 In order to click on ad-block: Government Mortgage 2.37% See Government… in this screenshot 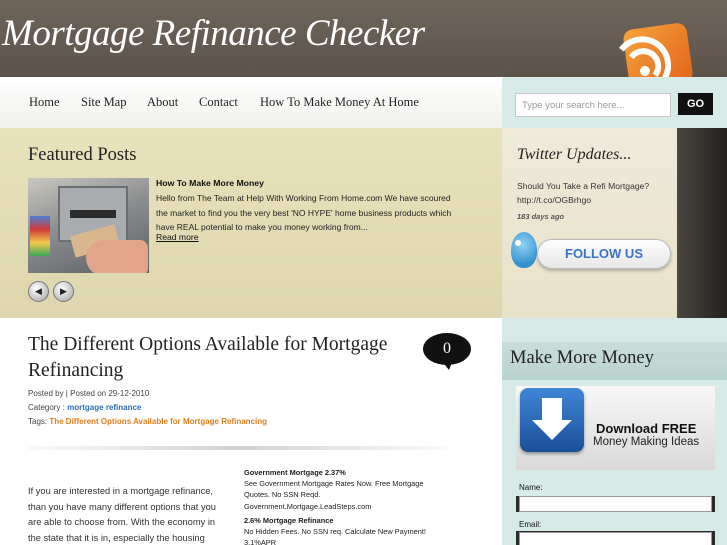, I will do `click(344, 506)`.